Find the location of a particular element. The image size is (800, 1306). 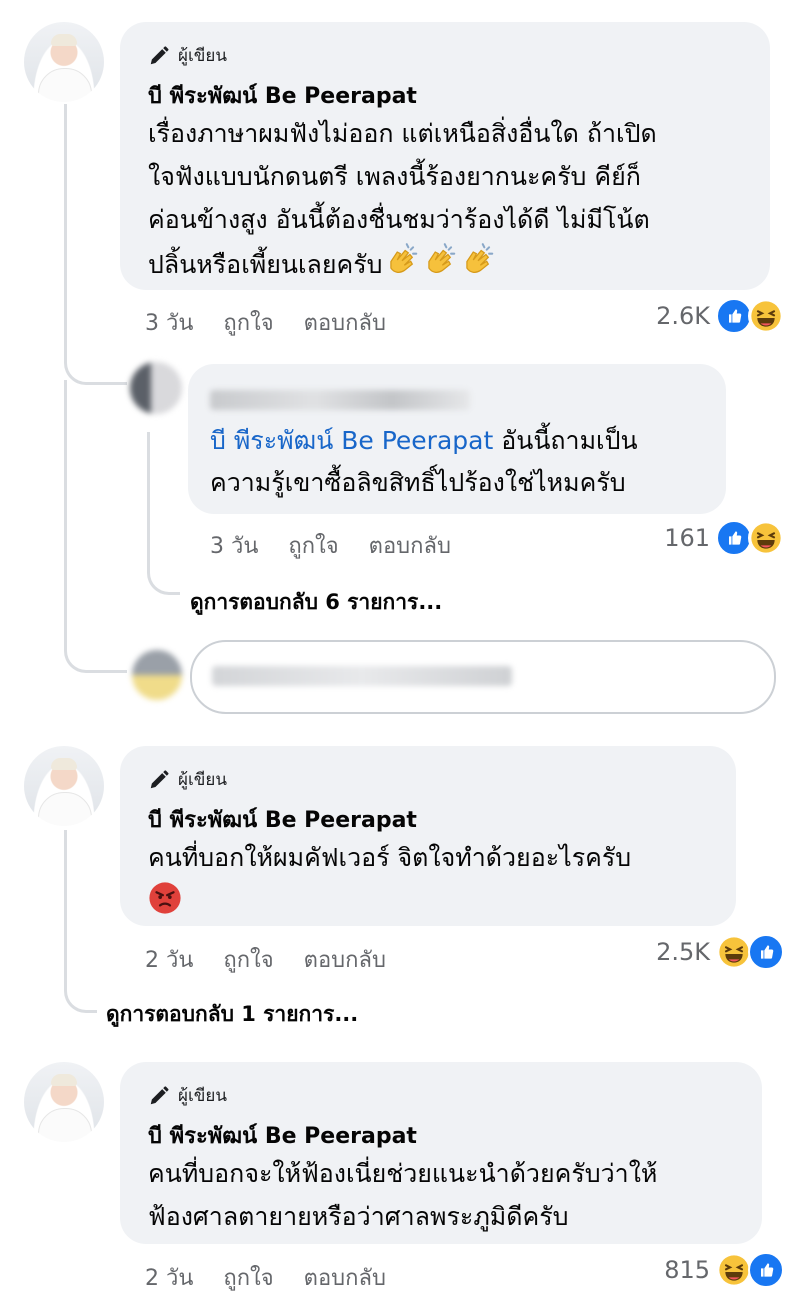

mention-link: บี พีระพัฒน์ Be Peerapat is located at coordinates (351, 440).